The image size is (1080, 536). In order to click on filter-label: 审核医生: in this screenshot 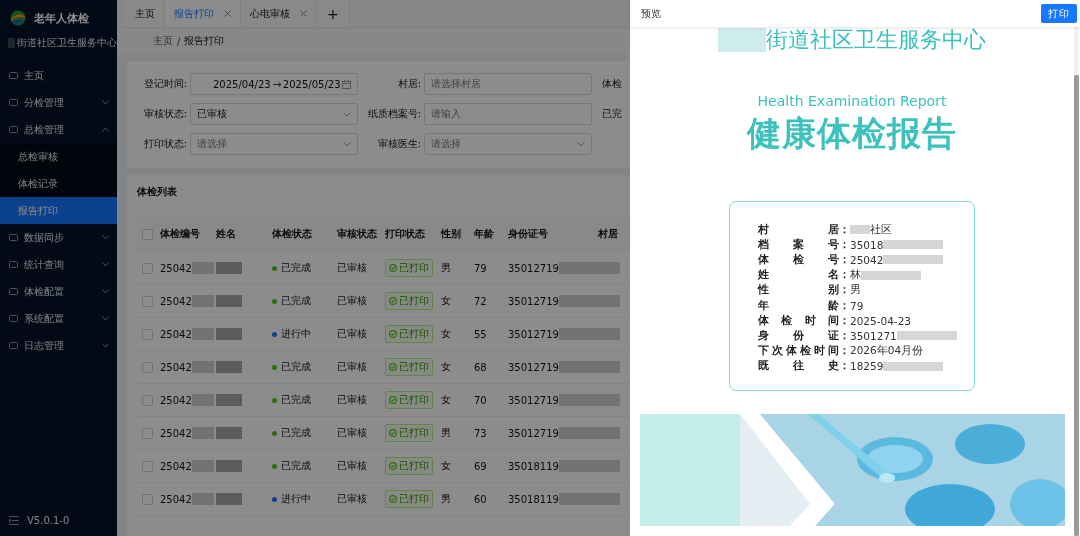, I will do `click(399, 144)`.